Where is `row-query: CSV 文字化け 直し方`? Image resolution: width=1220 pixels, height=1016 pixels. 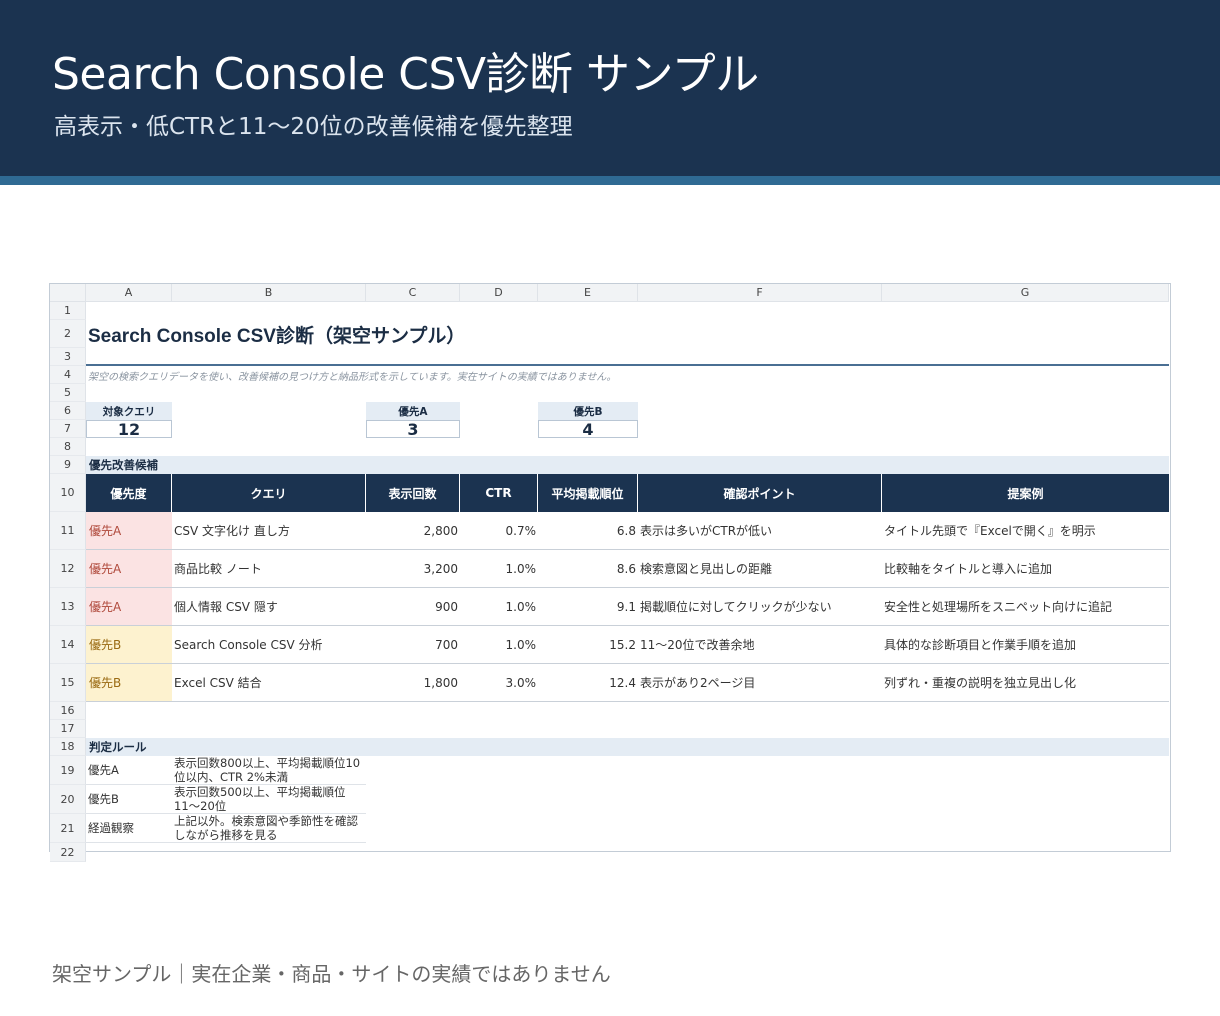 row-query: CSV 文字化け 直し方 is located at coordinates (269, 531).